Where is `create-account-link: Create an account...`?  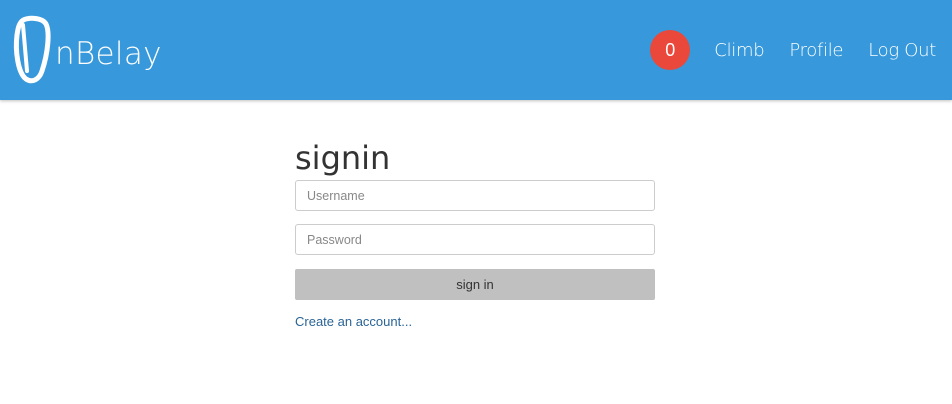
create-account-link: Create an account... is located at coordinates (353, 321).